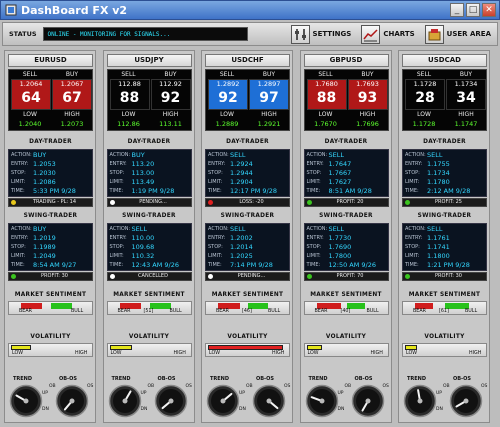  What do you see at coordinates (45, 393) in the screenshot?
I see `trend-up-label: UP` at bounding box center [45, 393].